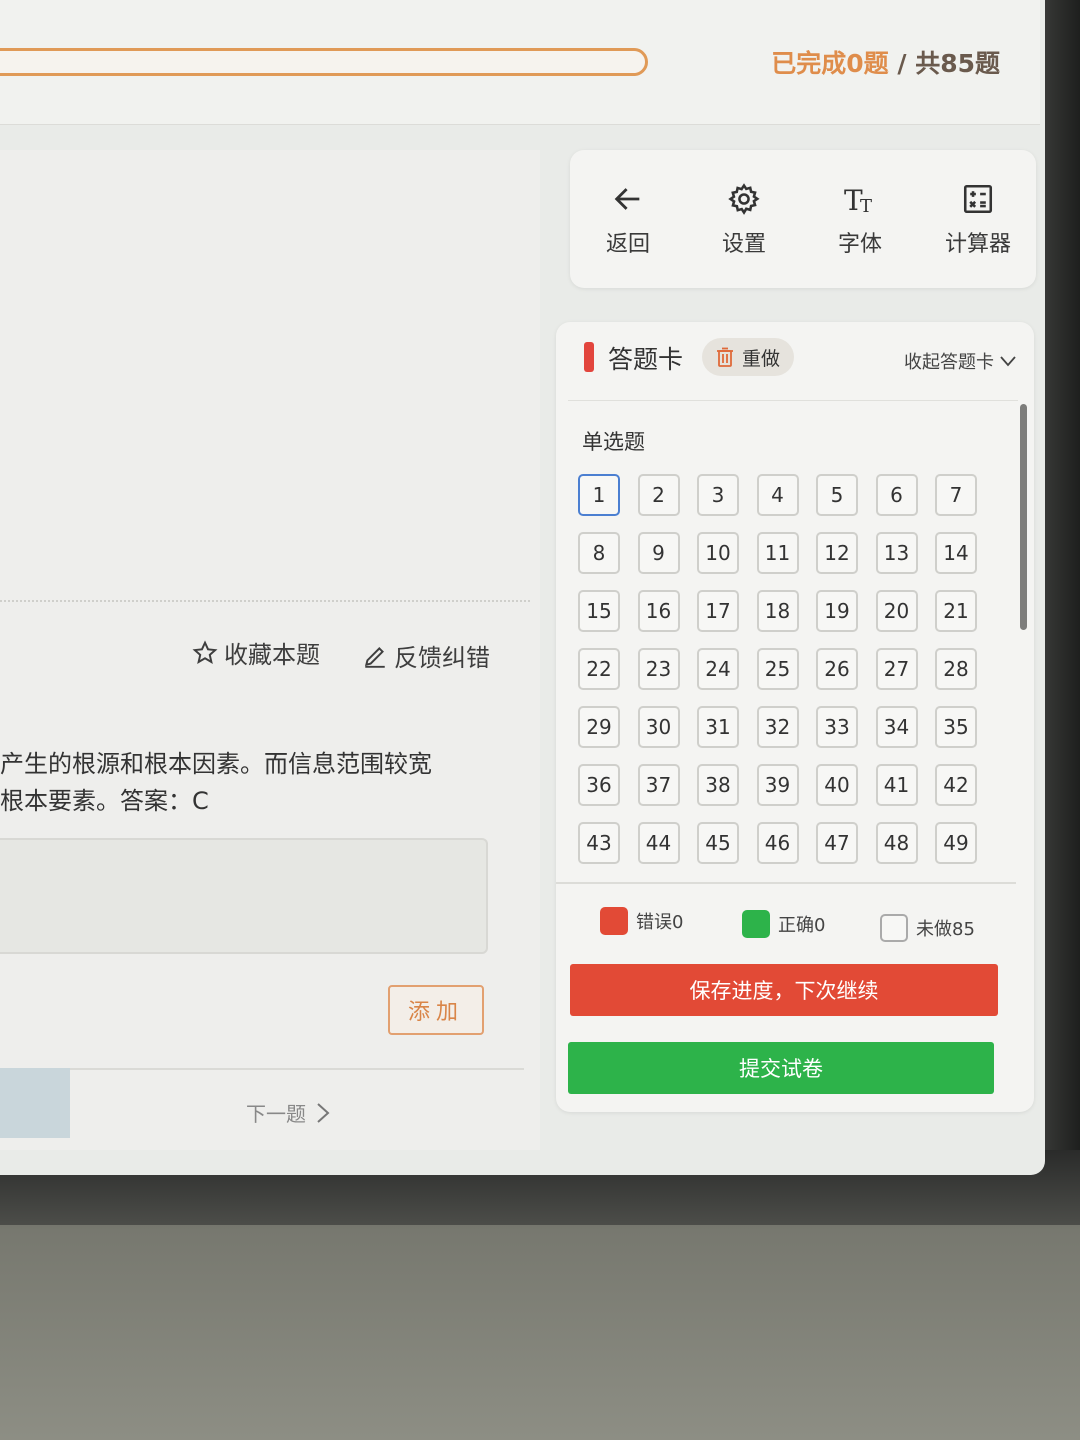 The height and width of the screenshot is (1440, 1080). I want to click on card-header-divider, so click(793, 400).